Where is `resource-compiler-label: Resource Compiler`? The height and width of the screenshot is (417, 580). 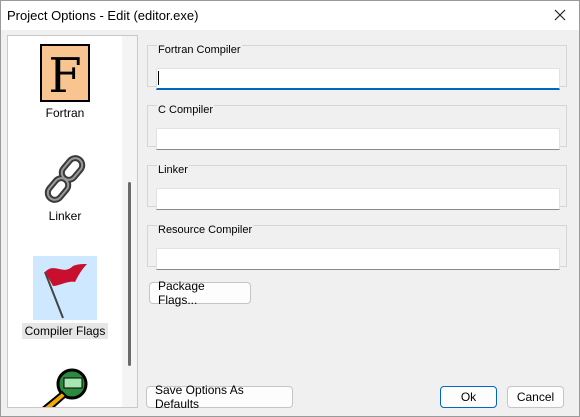
resource-compiler-label: Resource Compiler is located at coordinates (205, 230).